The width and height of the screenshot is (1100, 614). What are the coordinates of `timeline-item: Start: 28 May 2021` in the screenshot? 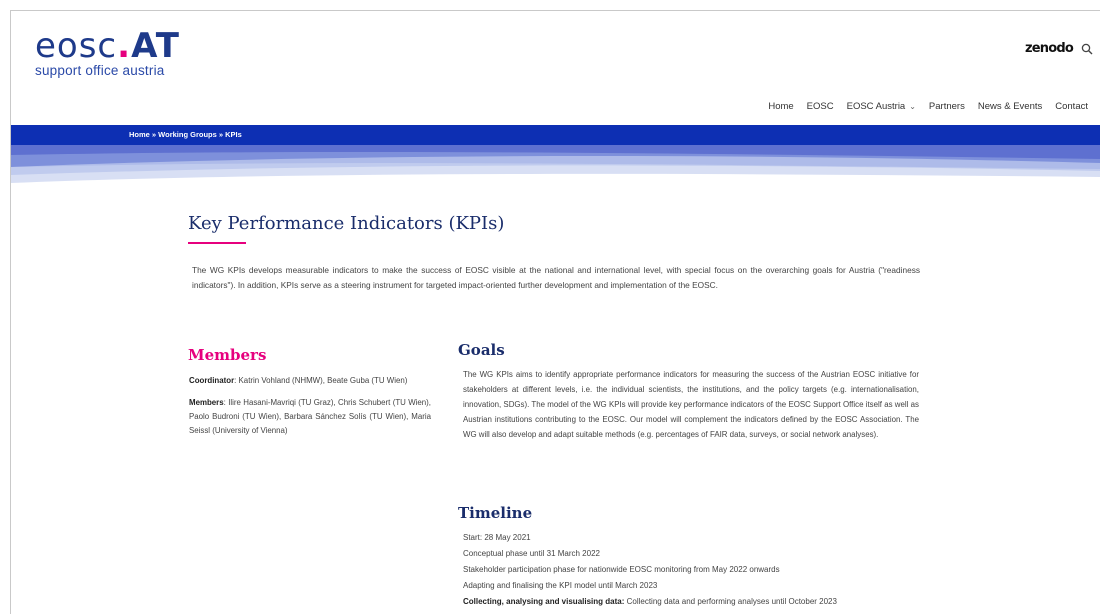 It's located at (497, 537).